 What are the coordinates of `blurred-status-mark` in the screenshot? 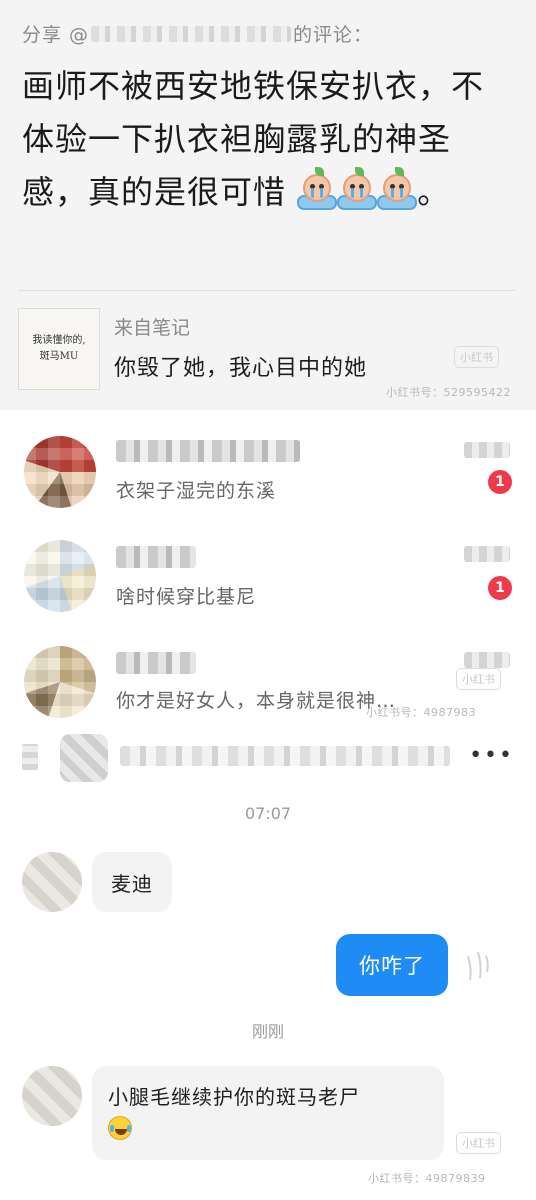 It's located at (478, 966).